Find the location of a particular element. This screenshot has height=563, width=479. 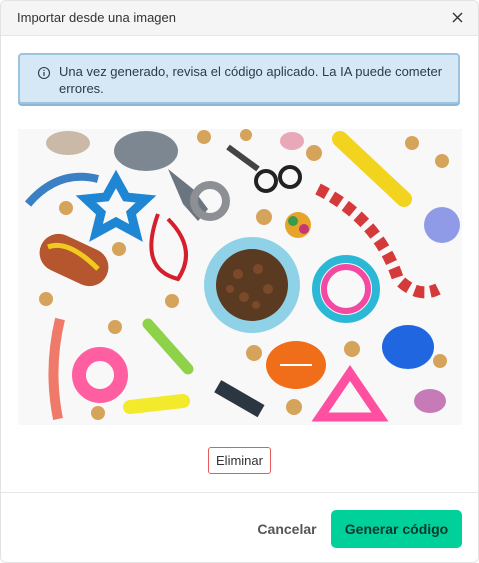

close-button is located at coordinates (457, 17).